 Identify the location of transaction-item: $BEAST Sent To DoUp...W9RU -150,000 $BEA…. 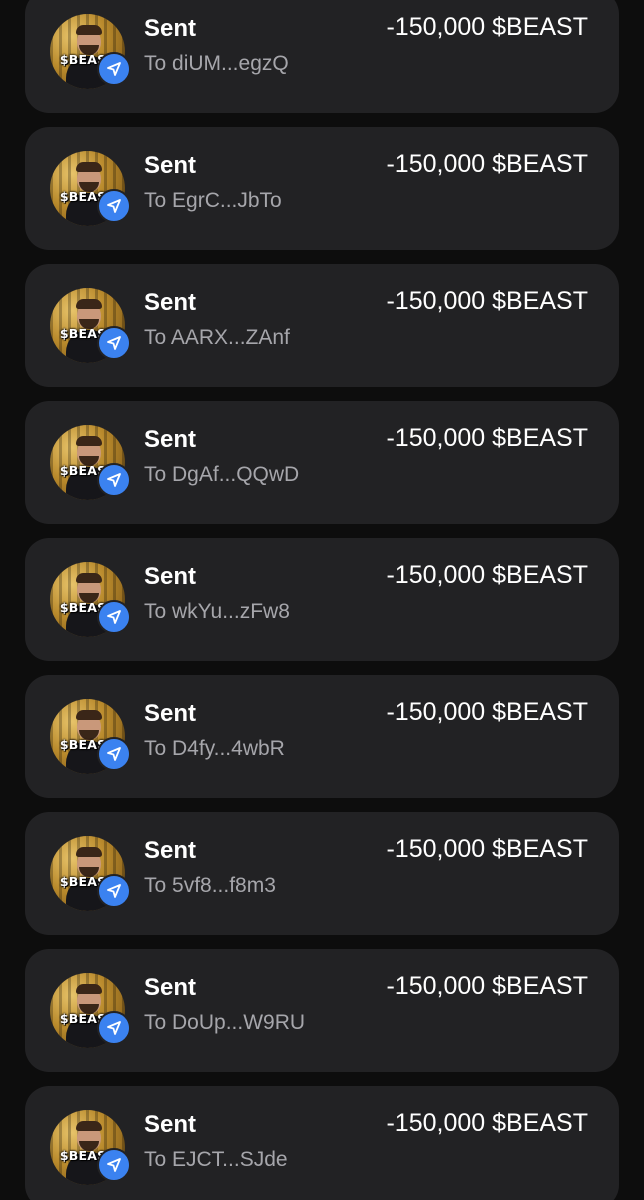
(322, 1010).